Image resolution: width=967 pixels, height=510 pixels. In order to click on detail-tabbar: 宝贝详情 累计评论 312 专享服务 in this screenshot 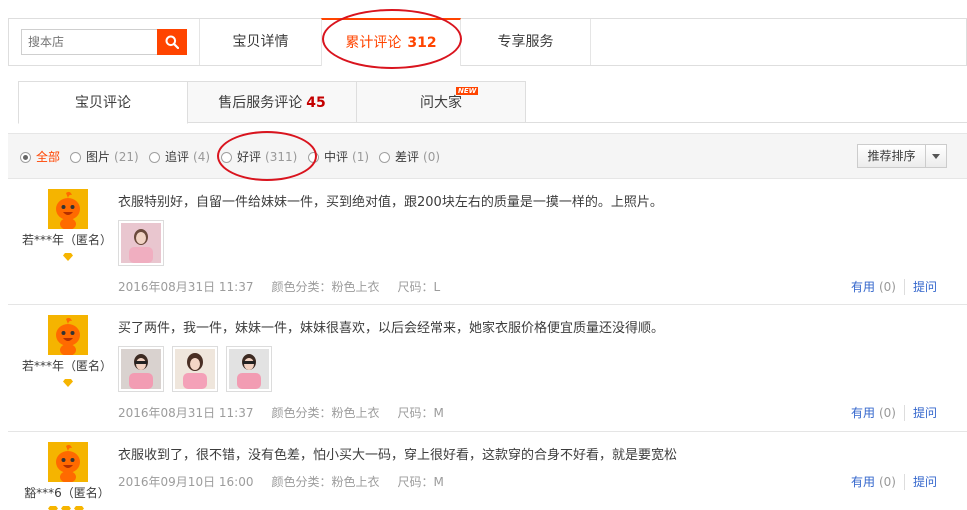, I will do `click(487, 42)`.